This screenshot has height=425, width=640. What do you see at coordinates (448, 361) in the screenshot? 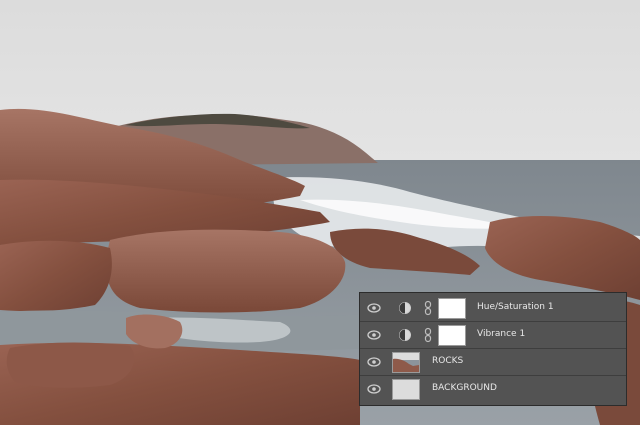
I see `layer-name: ROCKS` at bounding box center [448, 361].